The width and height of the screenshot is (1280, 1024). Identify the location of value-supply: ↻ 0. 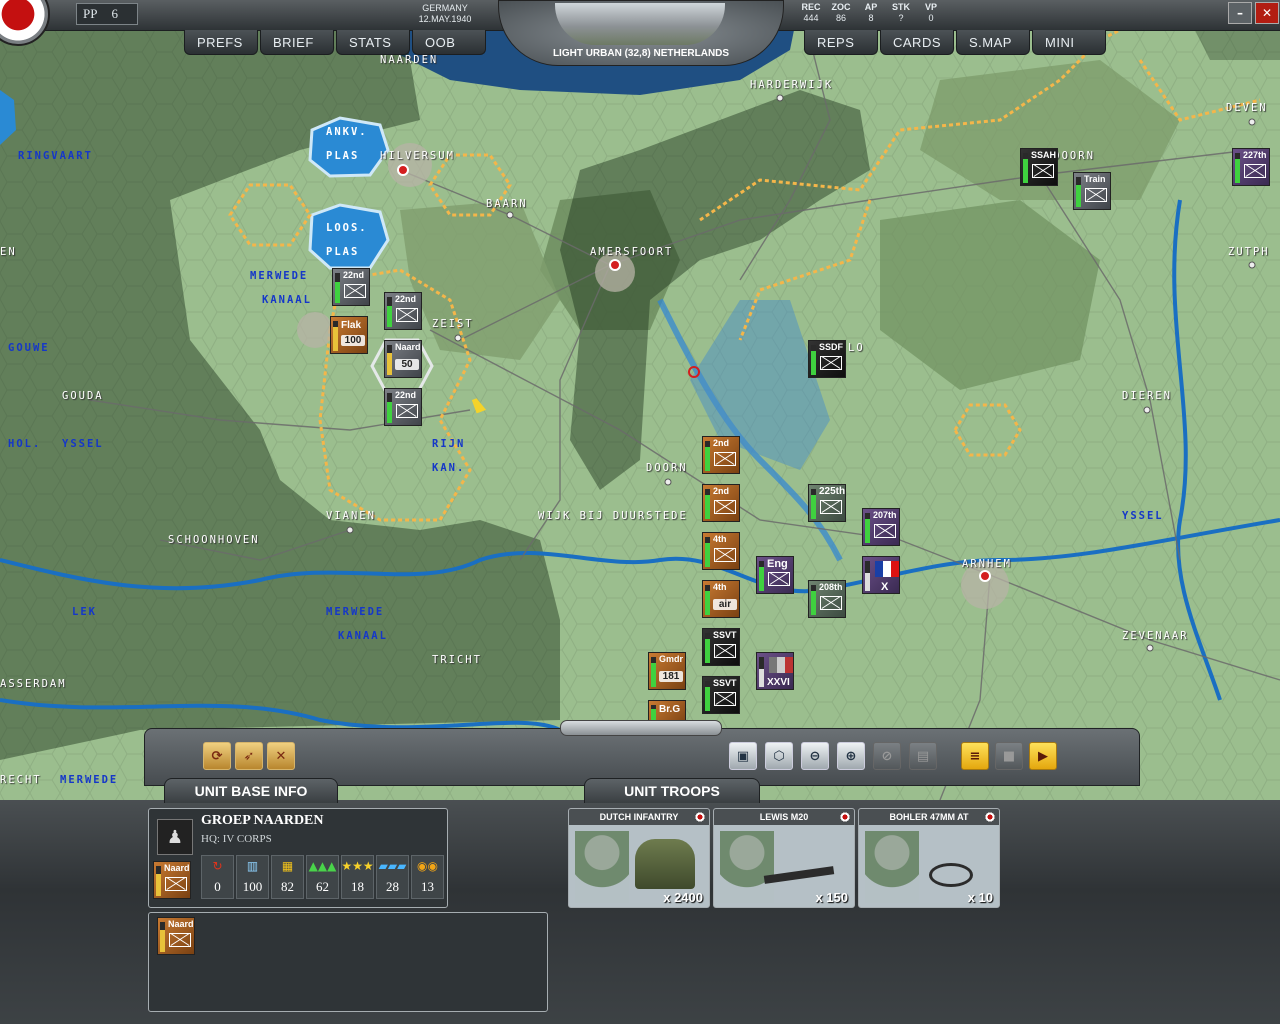
(217, 877).